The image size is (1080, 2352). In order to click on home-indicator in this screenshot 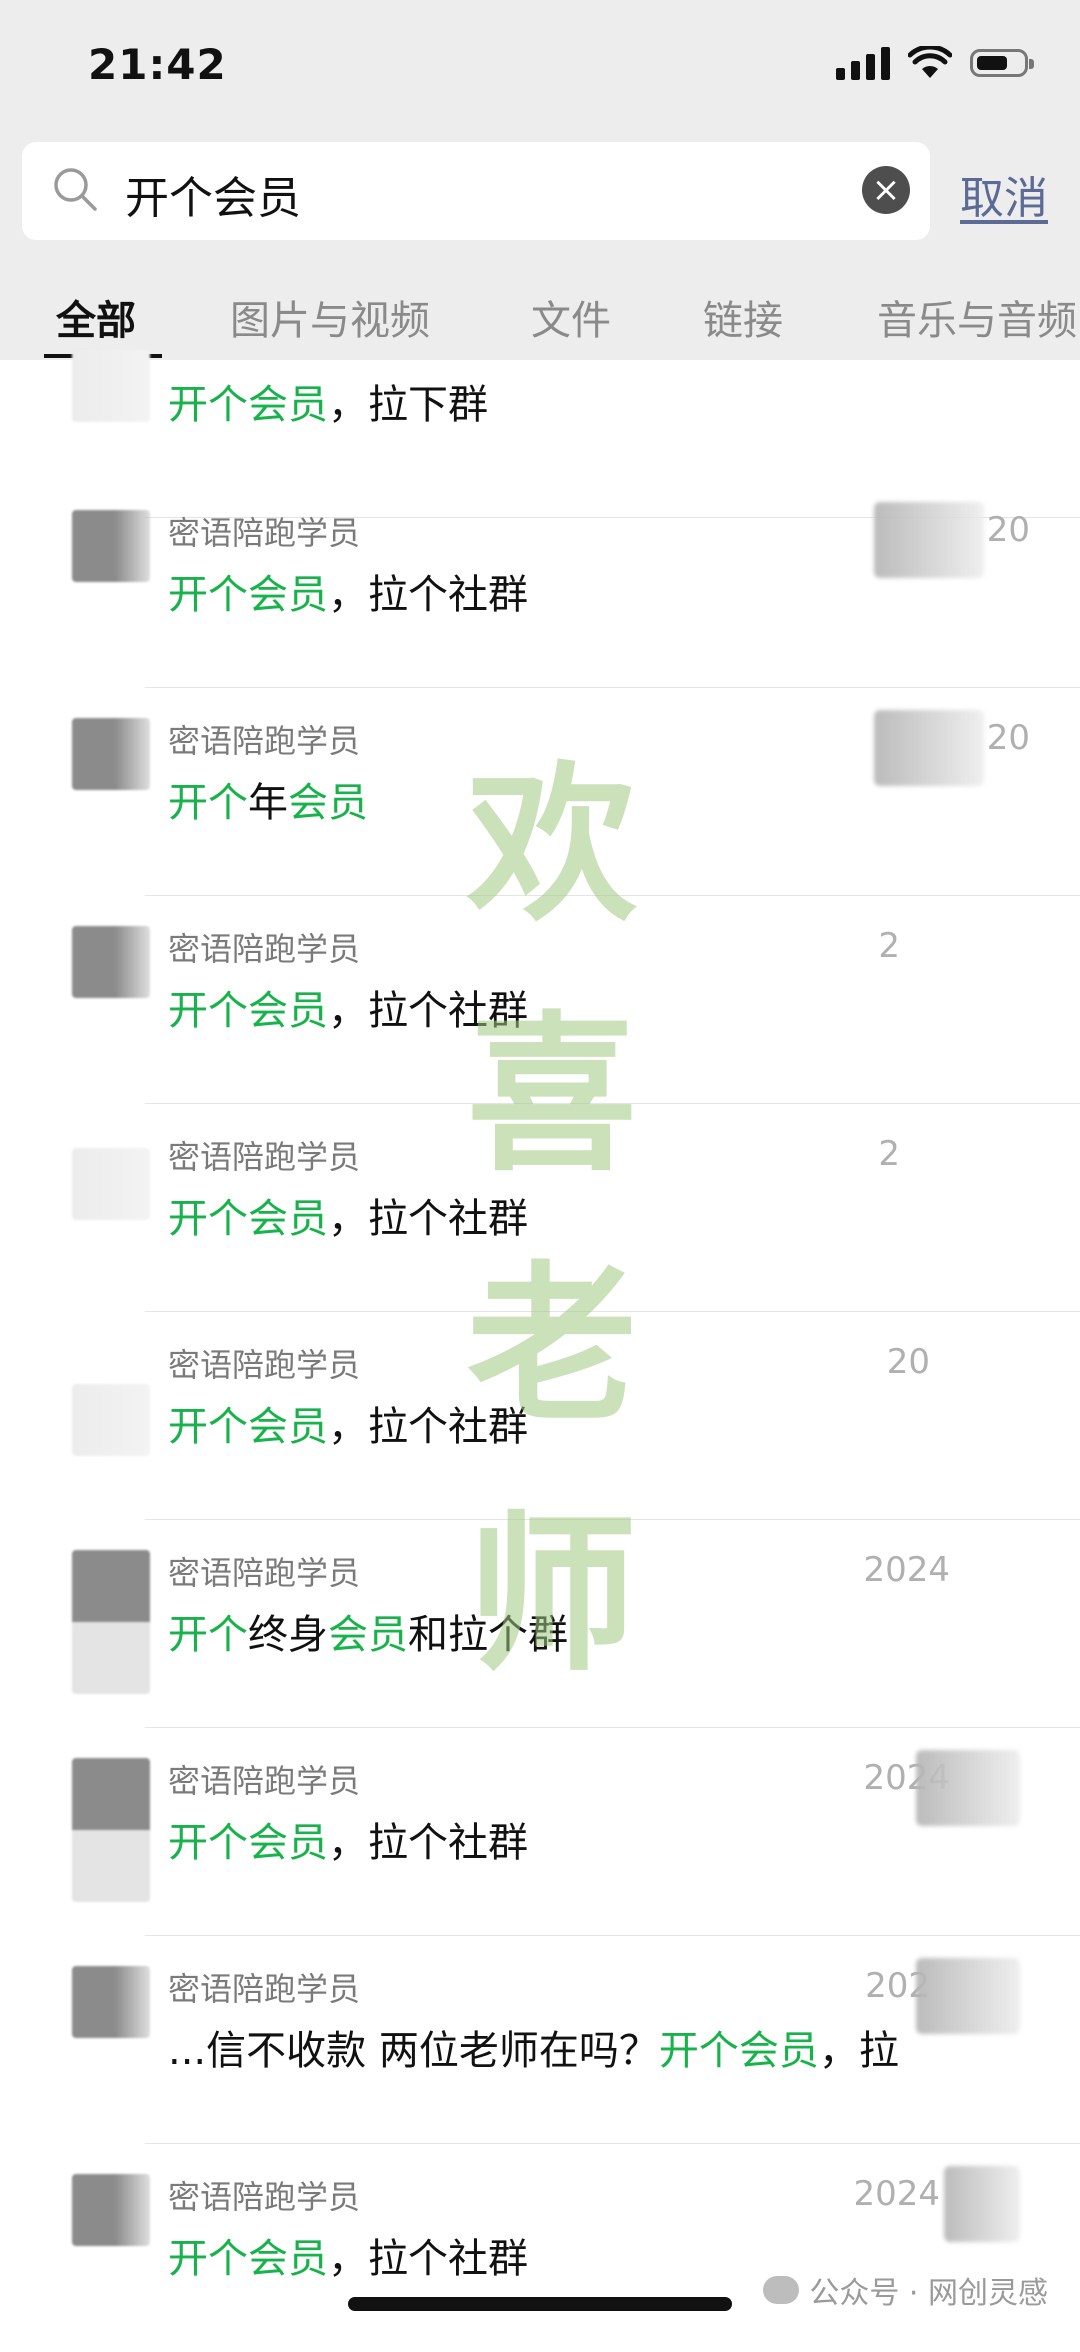, I will do `click(540, 2304)`.